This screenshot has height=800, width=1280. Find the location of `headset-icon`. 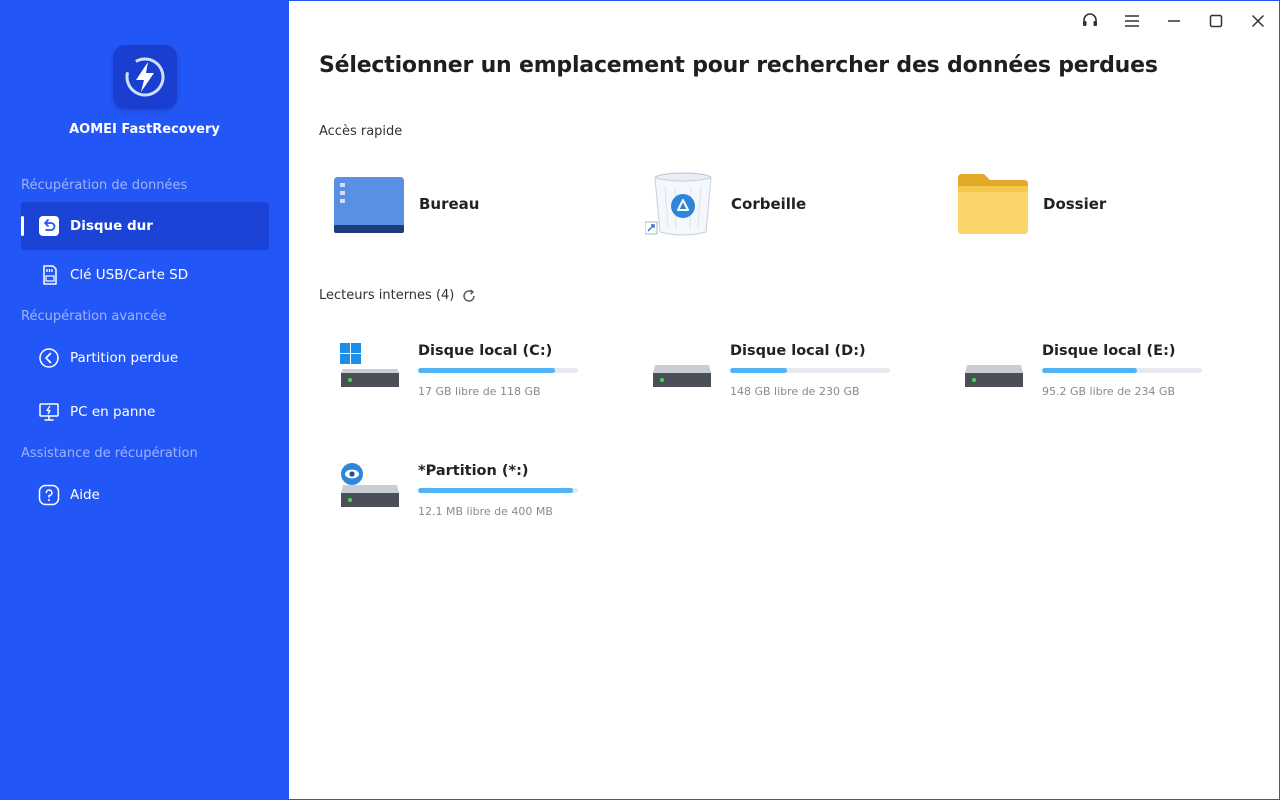

headset-icon is located at coordinates (1090, 22).